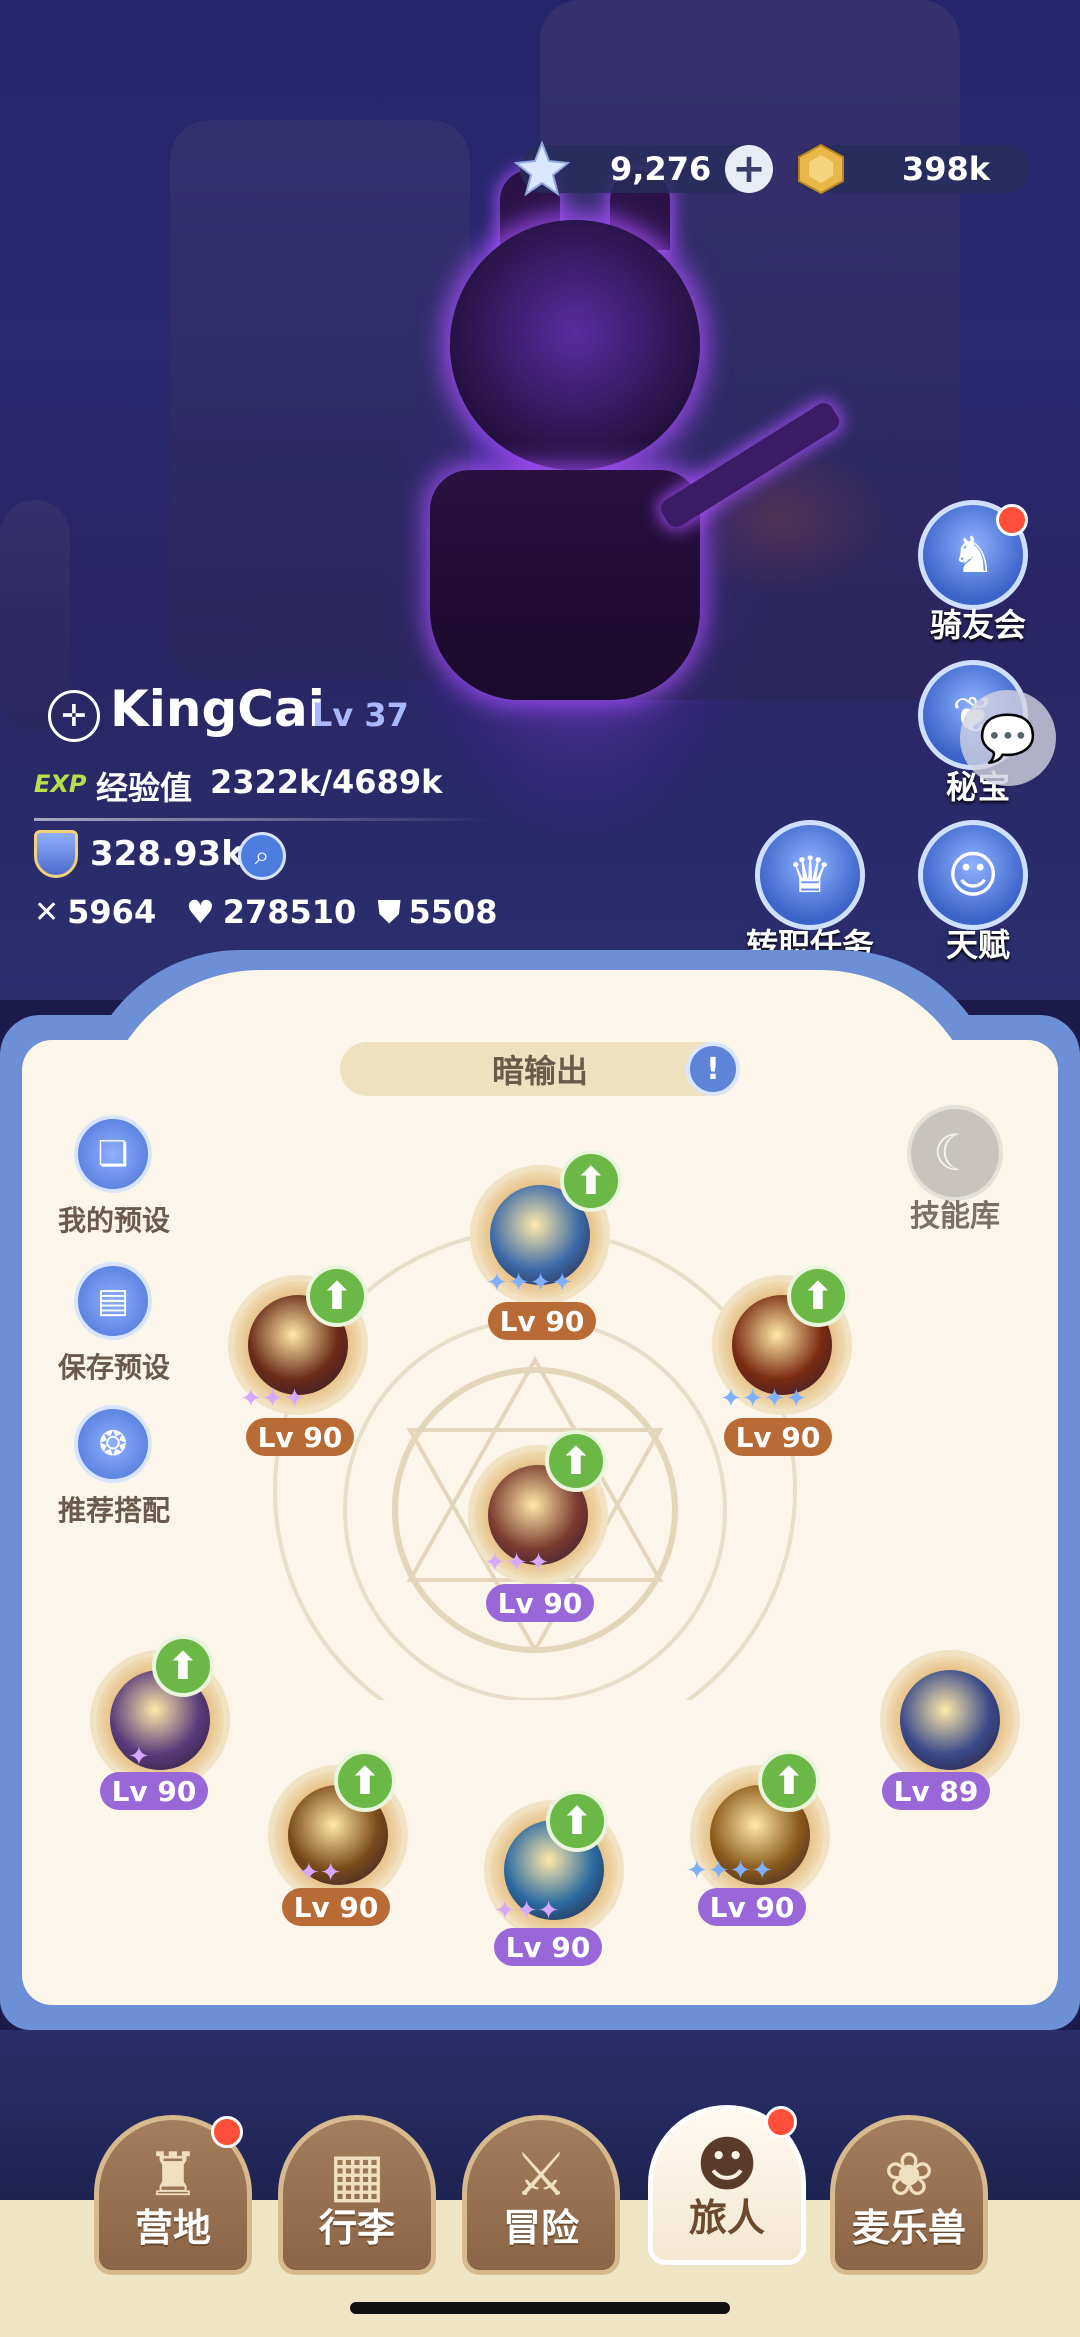  Describe the element at coordinates (540, 2228) in the screenshot. I see `nav-tab-label: 冒险` at that location.